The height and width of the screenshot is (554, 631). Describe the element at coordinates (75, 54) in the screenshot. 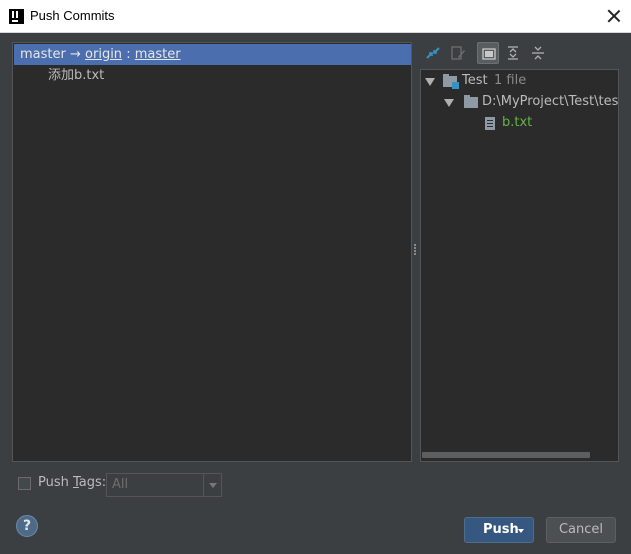

I see `arrow-right-icon: →` at that location.